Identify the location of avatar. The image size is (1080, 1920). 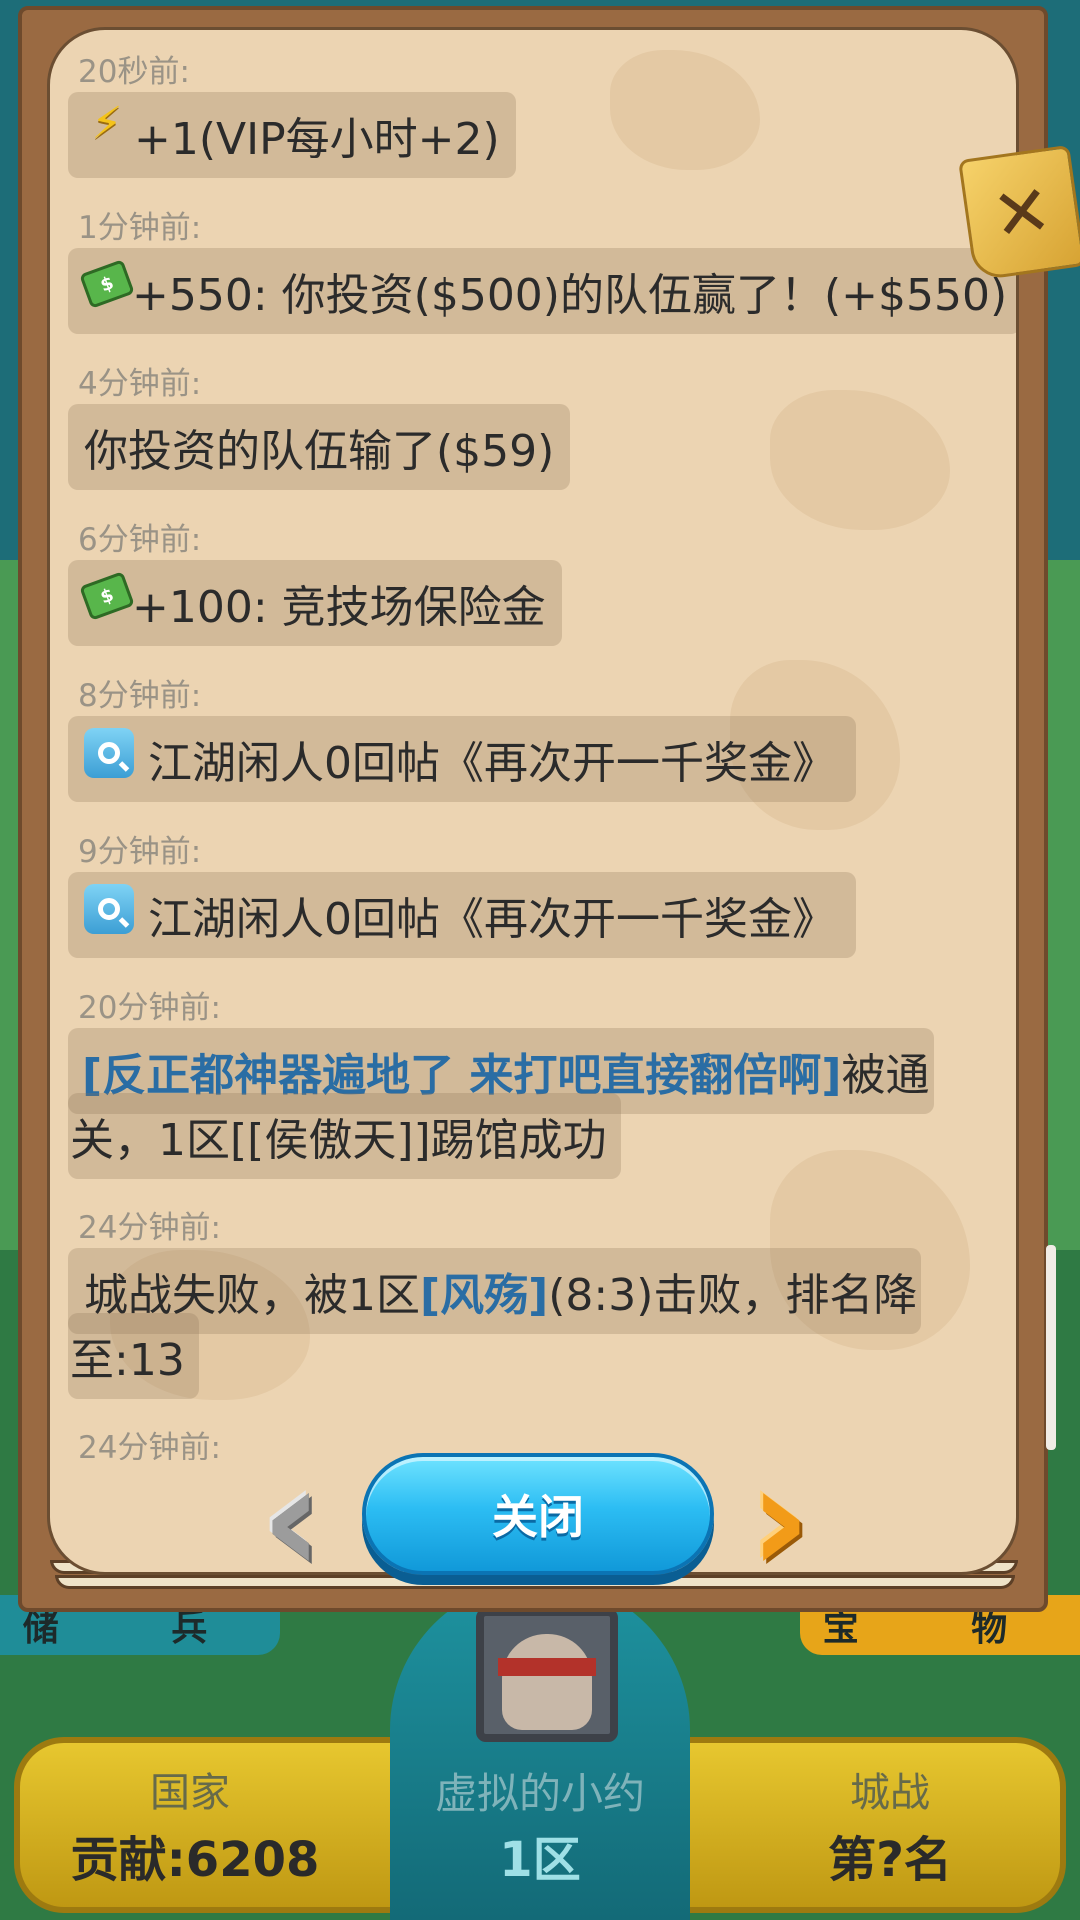
(547, 1675).